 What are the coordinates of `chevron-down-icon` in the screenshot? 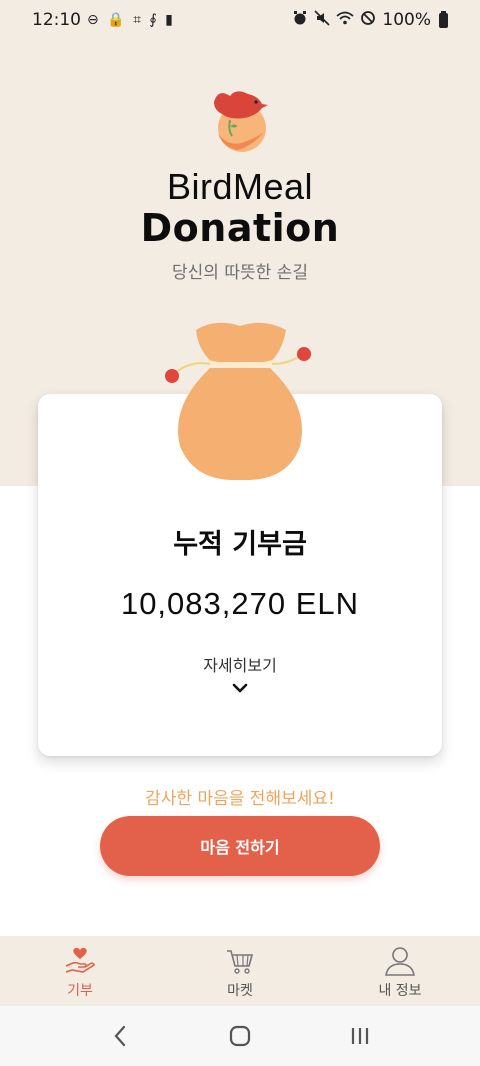 It's located at (240, 688).